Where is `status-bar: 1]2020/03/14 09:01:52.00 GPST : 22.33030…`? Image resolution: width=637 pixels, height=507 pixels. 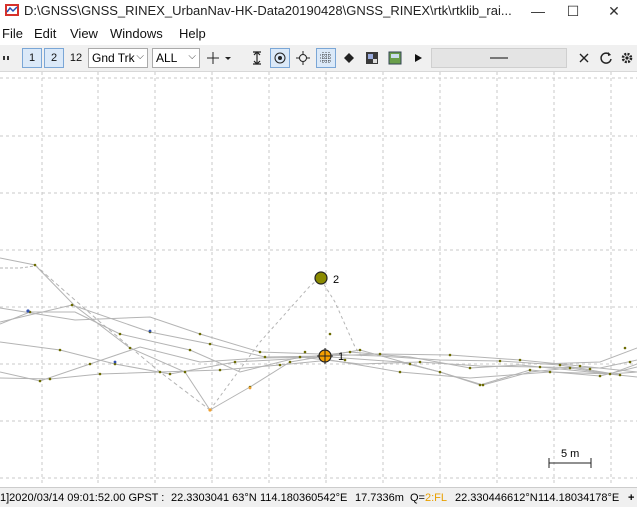
status-bar: 1]2020/03/14 09:01:52.00 GPST : 22.33030… is located at coordinates (318, 497).